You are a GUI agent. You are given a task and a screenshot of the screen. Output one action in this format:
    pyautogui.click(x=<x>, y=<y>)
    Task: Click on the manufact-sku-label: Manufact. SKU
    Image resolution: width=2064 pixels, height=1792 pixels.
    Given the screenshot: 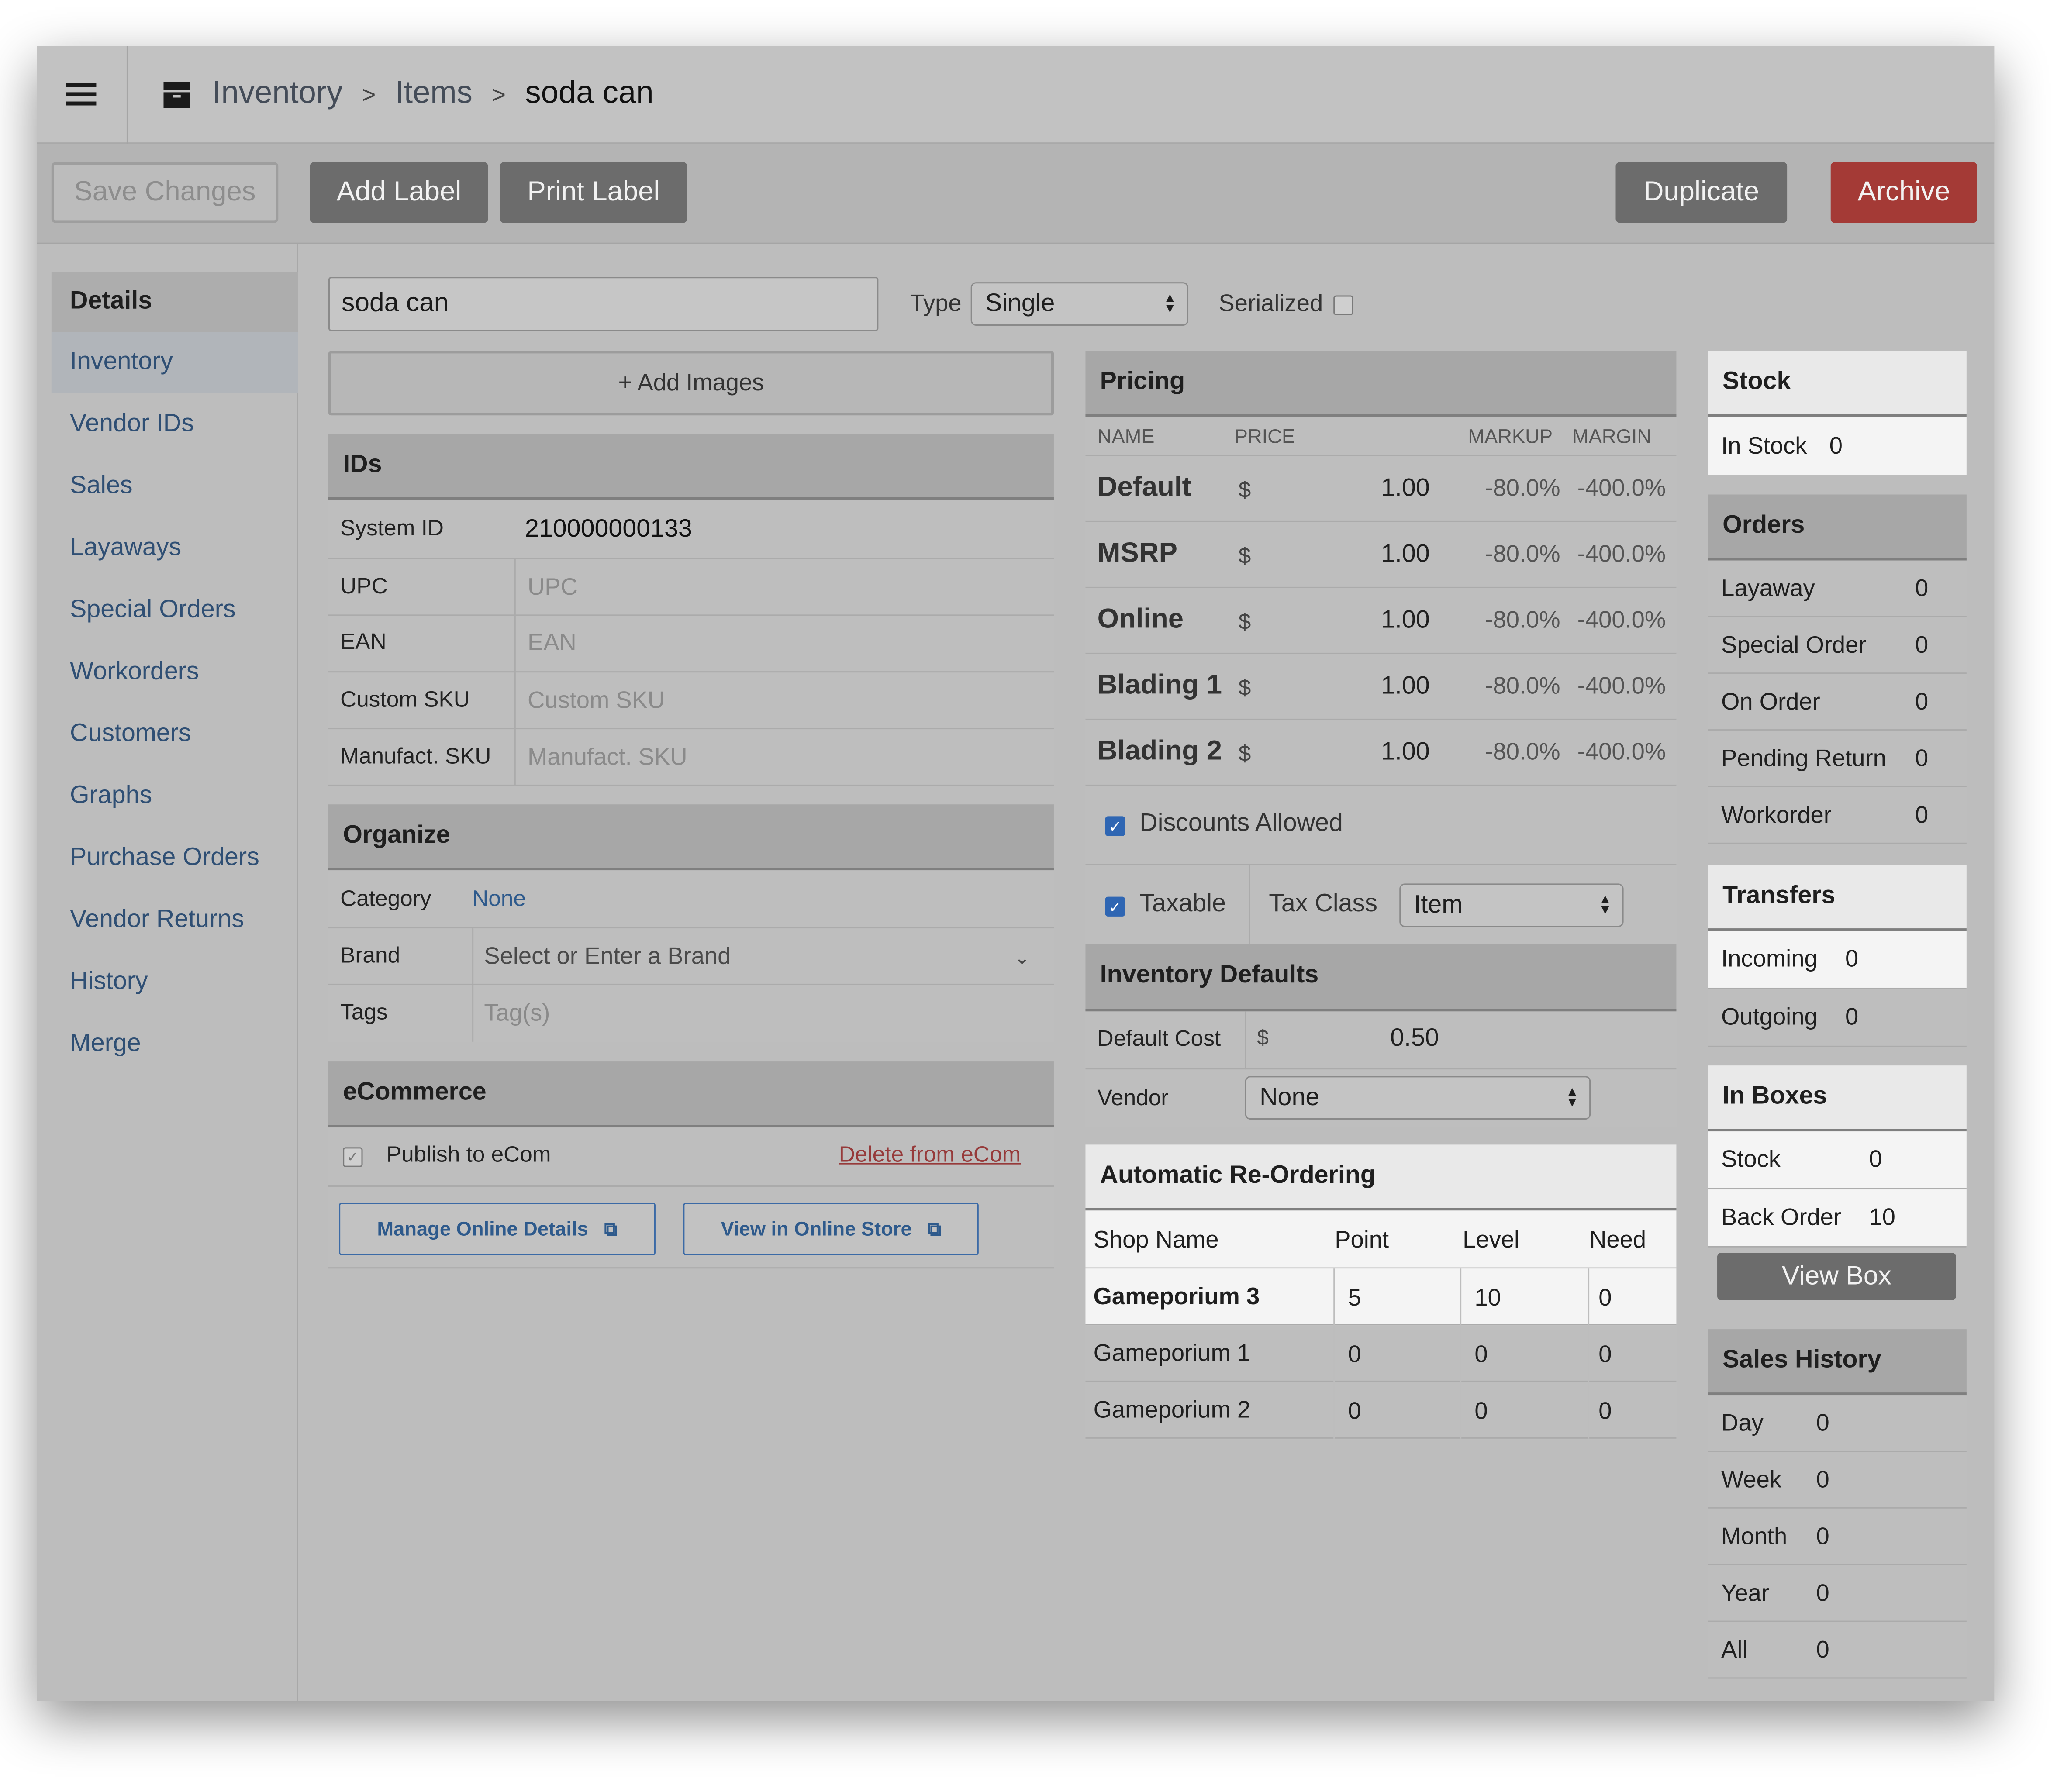 What is the action you would take?
    pyautogui.click(x=415, y=756)
    